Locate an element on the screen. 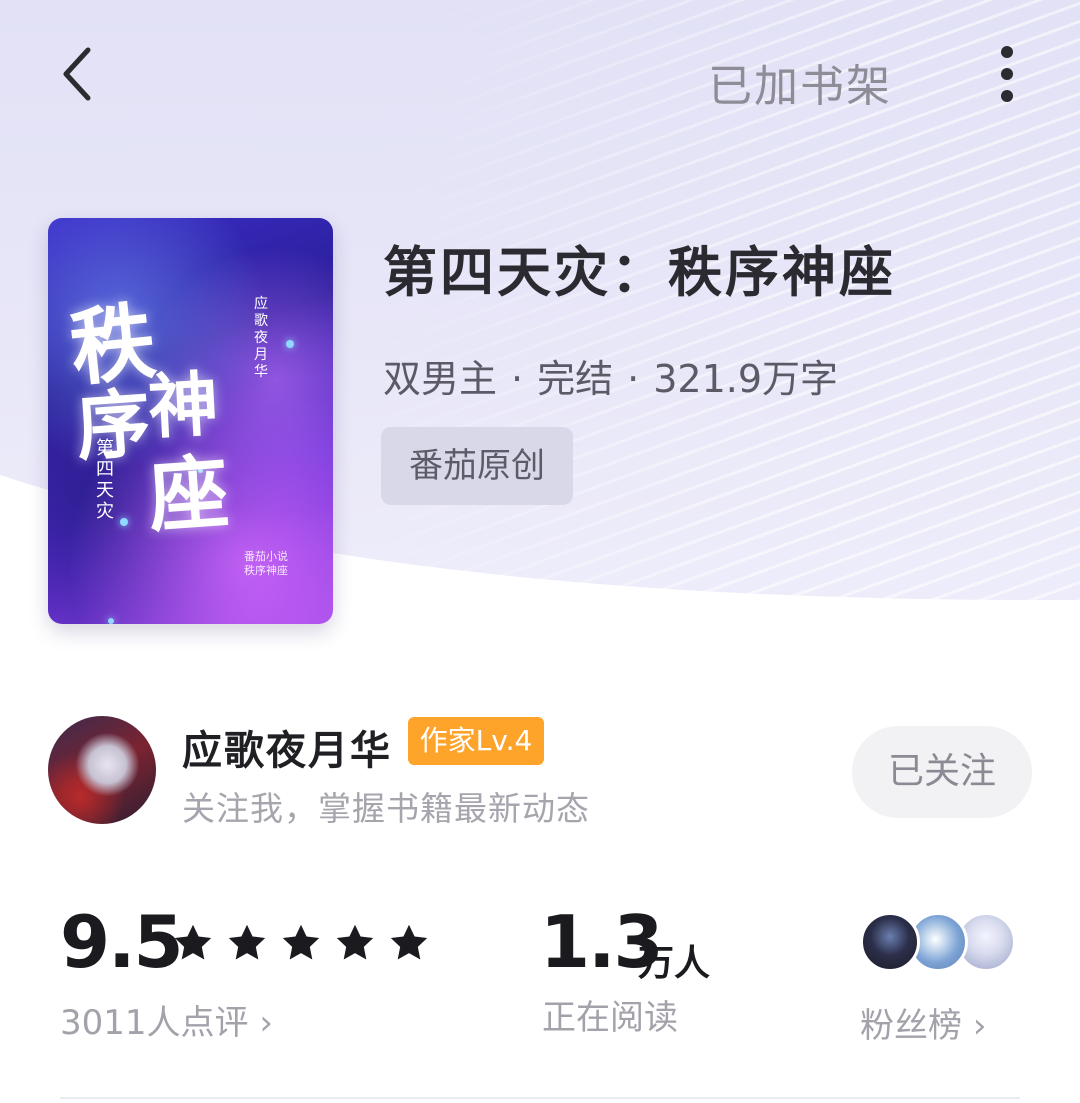 Image resolution: width=1080 pixels, height=1103 pixels. rating-count-link: 3011人点评 › is located at coordinates (166, 1019).